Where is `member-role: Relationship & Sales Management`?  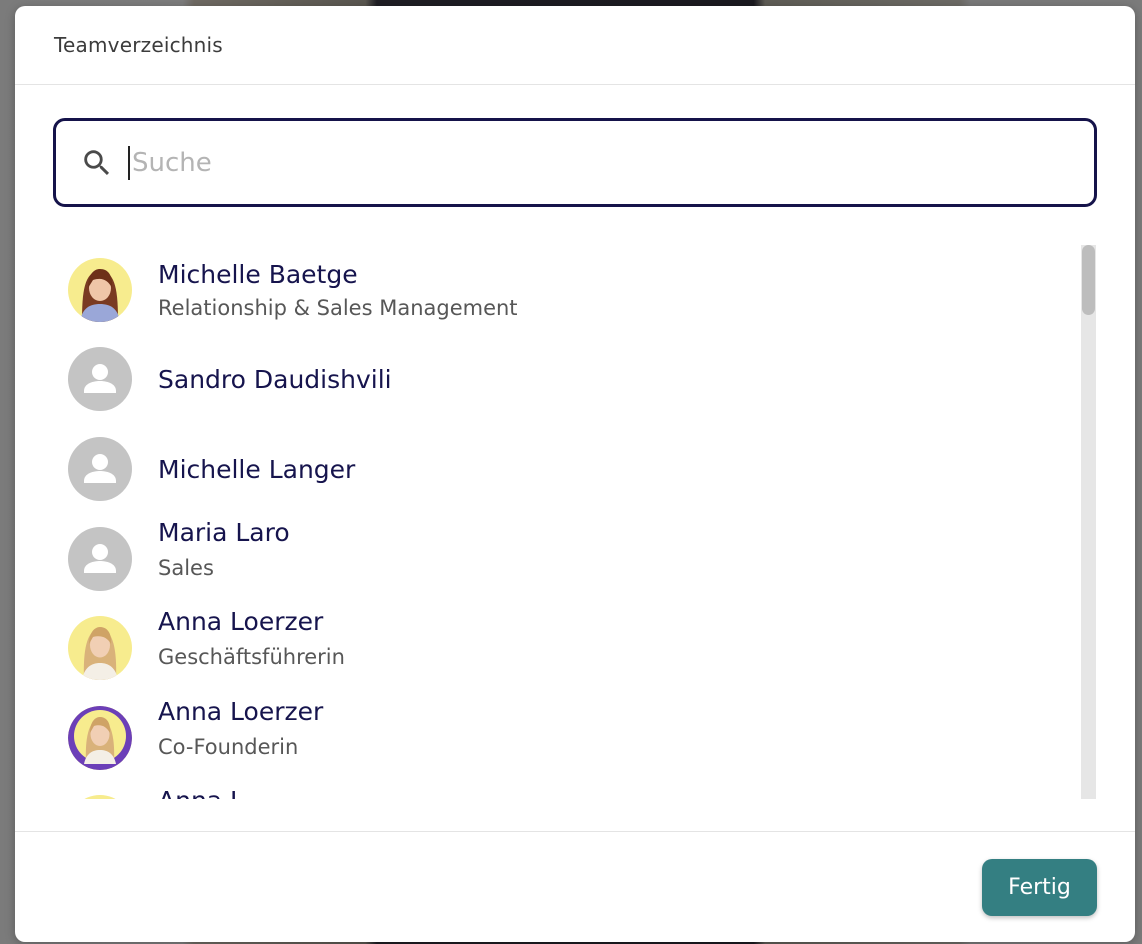 member-role: Relationship & Sales Management is located at coordinates (338, 308).